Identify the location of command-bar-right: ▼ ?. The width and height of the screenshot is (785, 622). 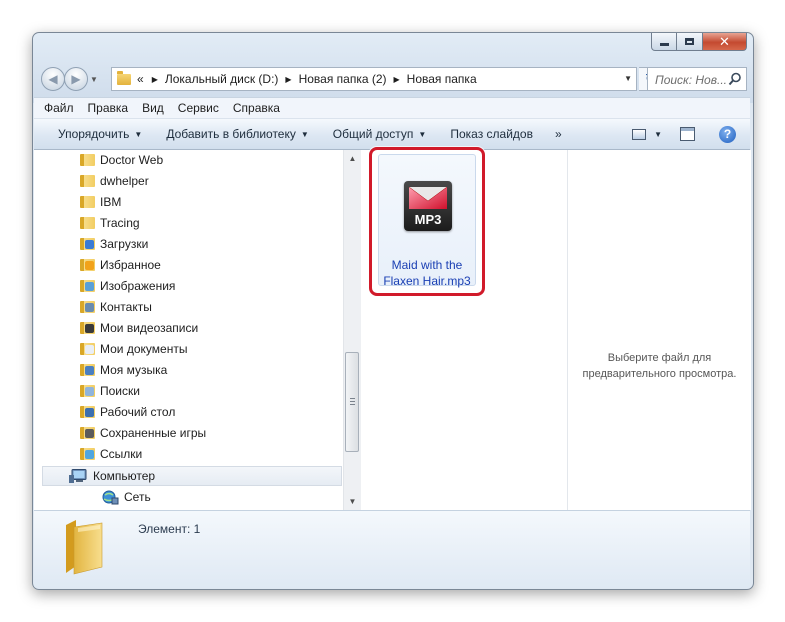
(691, 134).